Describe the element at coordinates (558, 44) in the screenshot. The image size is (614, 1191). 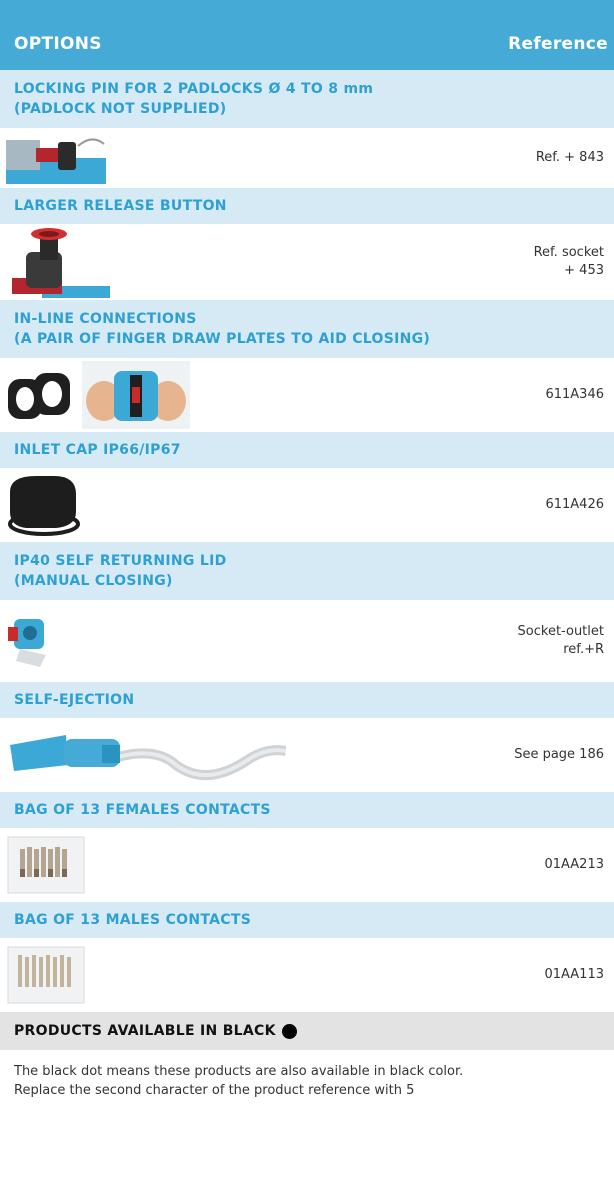
I see `reference-column-label: Reference` at that location.